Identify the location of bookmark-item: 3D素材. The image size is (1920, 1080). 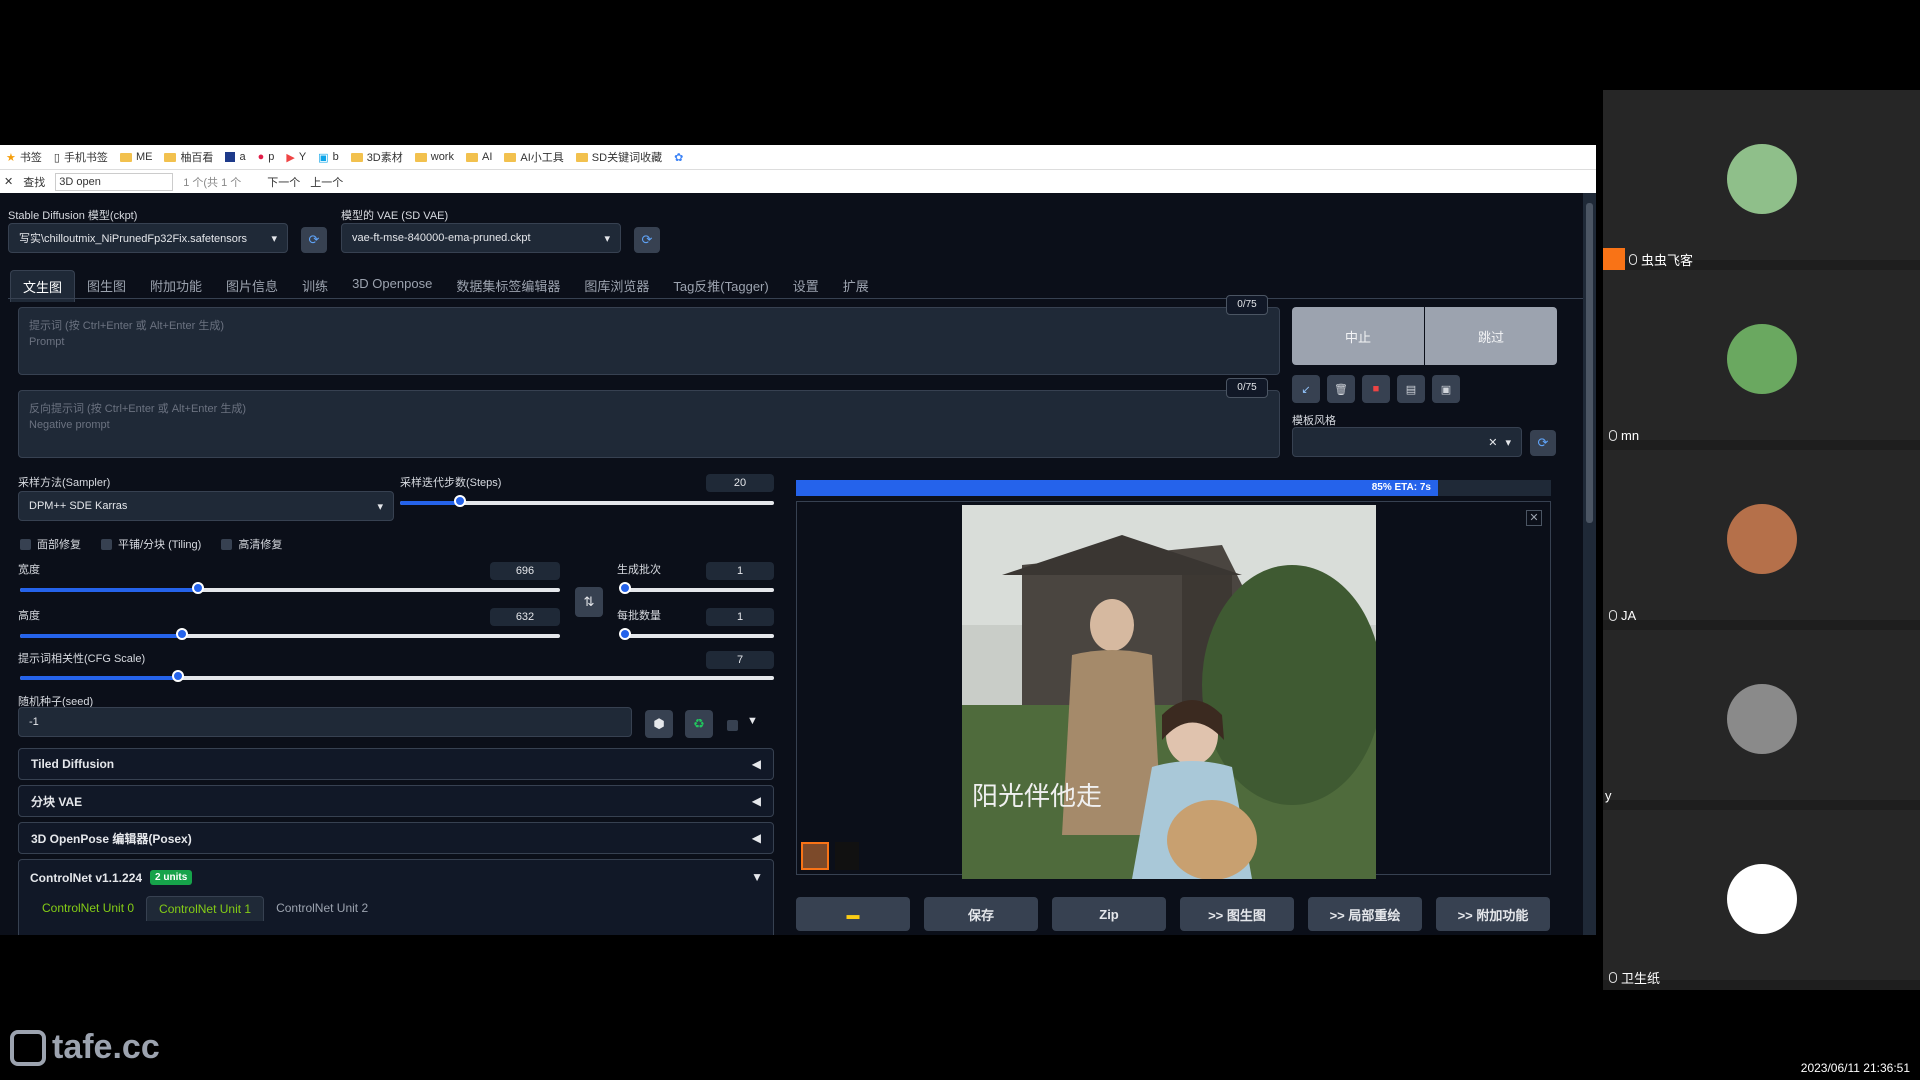
(376, 157).